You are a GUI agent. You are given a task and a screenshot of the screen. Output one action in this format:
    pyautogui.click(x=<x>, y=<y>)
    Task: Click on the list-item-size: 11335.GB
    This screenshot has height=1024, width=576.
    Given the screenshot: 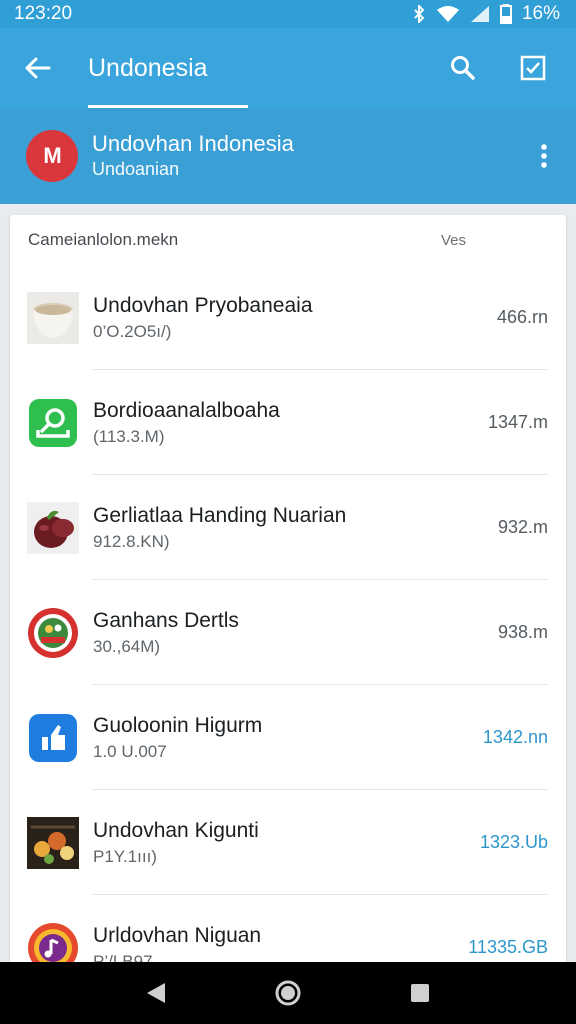 What is the action you would take?
    pyautogui.click(x=508, y=947)
    